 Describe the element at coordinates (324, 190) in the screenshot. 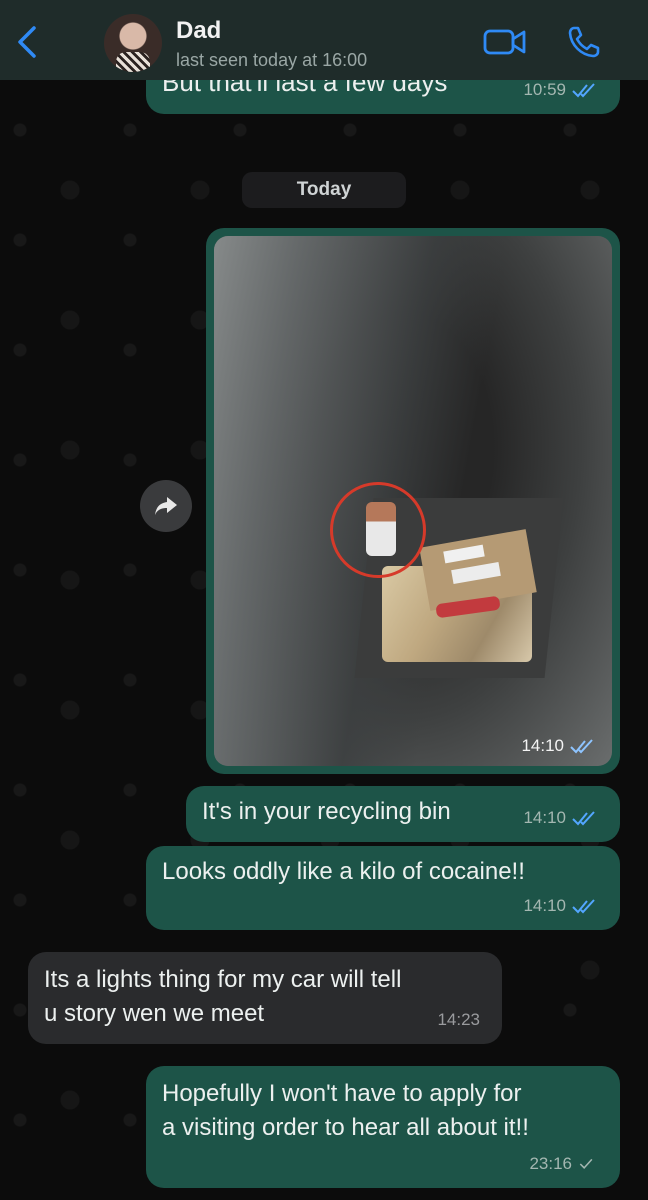

I see `date-divider: Today` at that location.